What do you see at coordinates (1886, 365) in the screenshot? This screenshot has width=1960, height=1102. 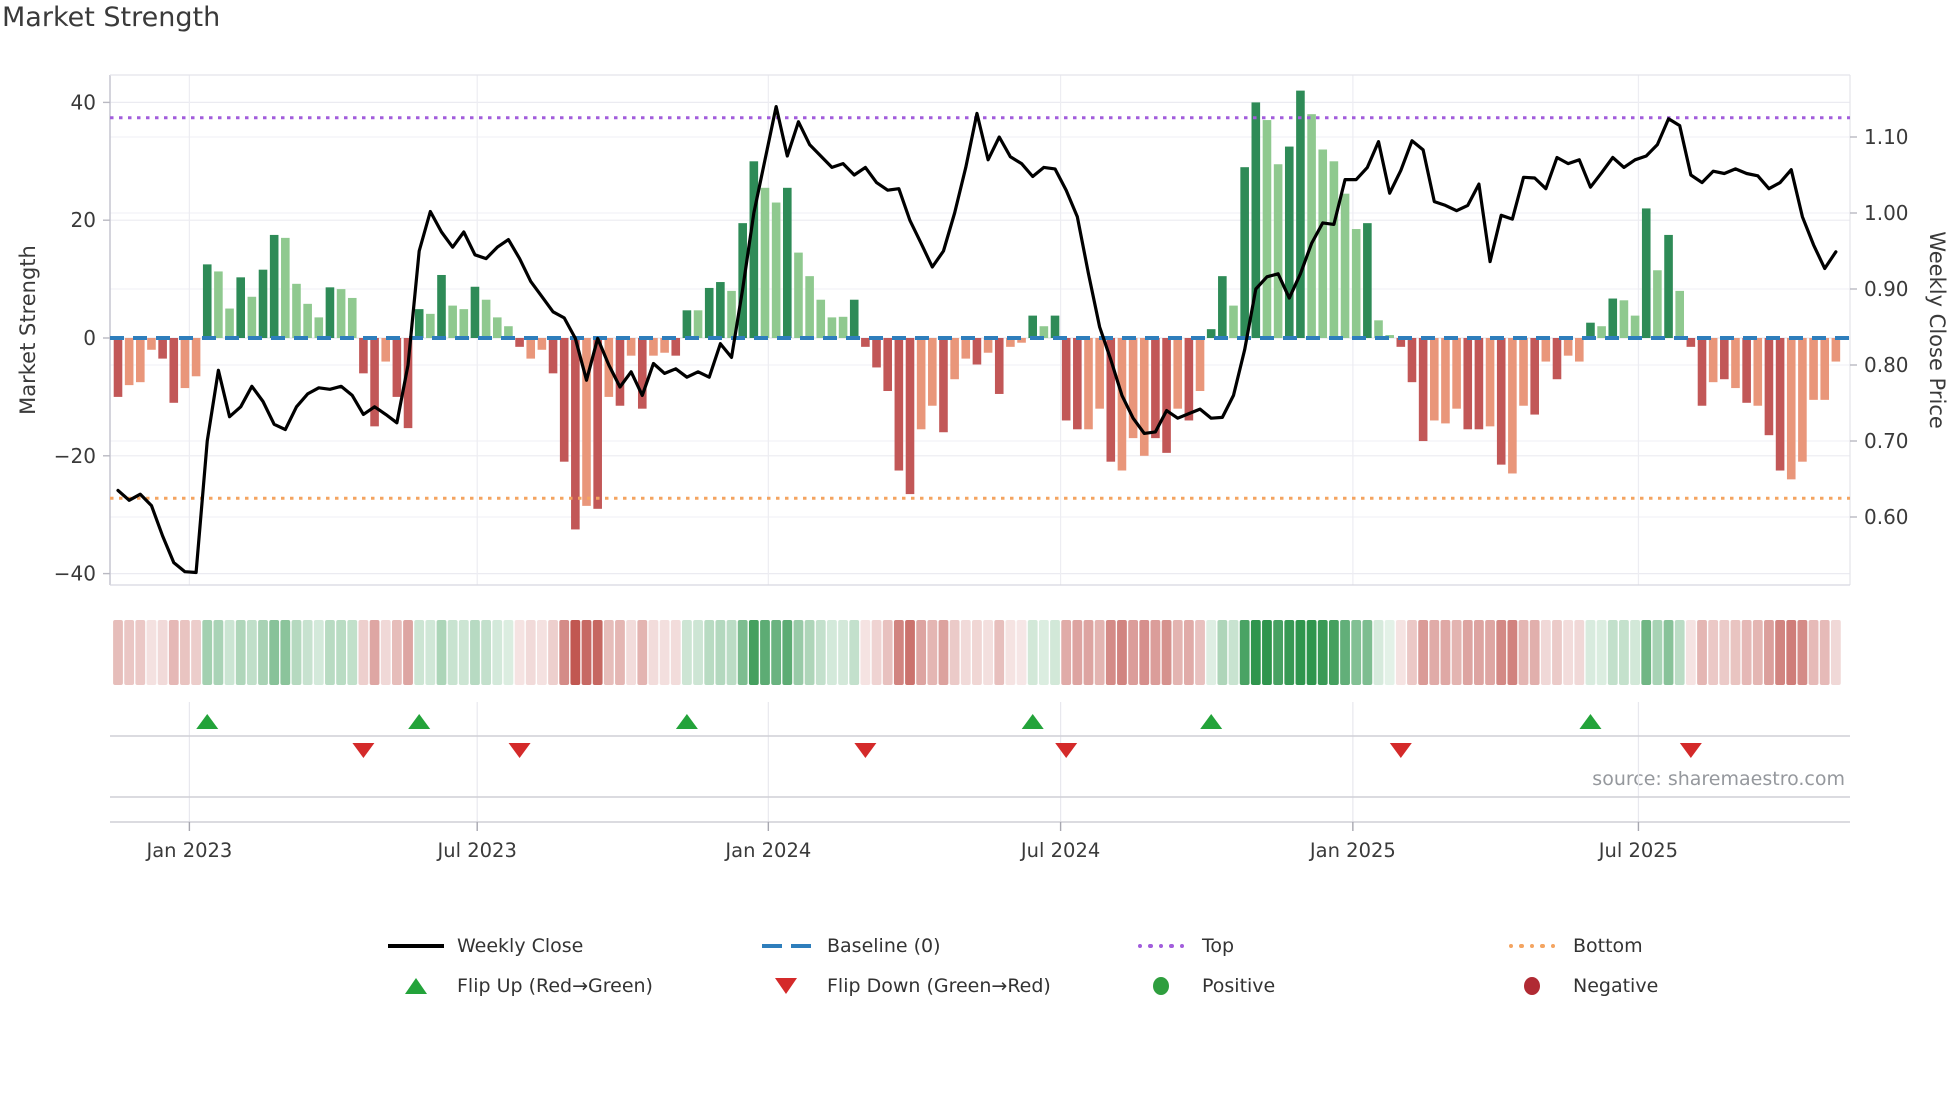 I see `right-tick-label: 0.80` at bounding box center [1886, 365].